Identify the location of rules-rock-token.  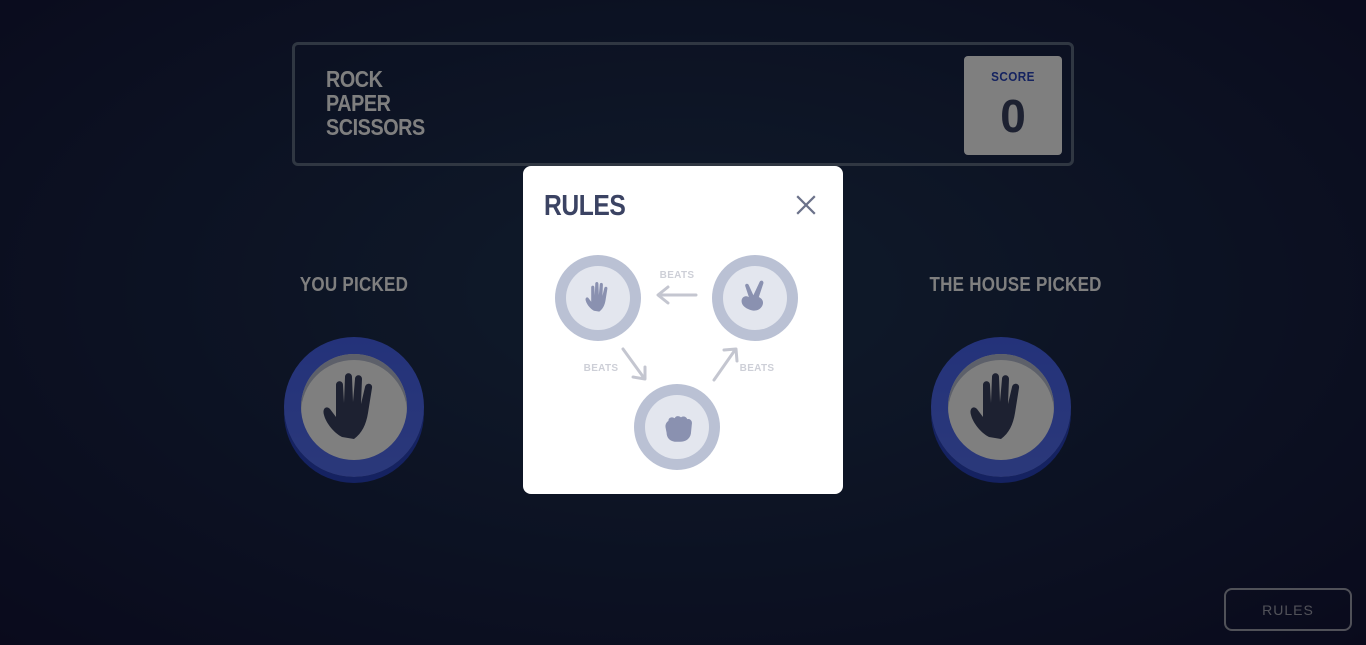
(677, 427).